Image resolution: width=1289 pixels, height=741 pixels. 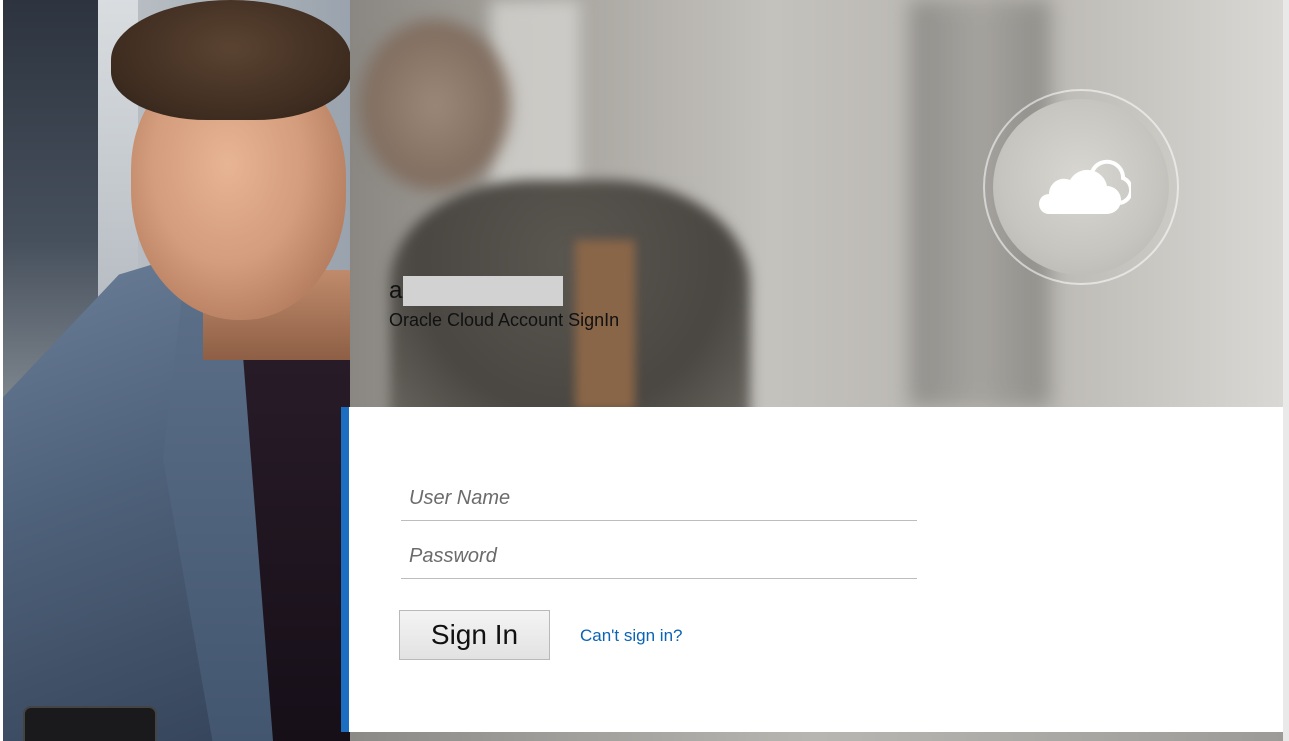 What do you see at coordinates (816, 736) in the screenshot?
I see `bottom-strip` at bounding box center [816, 736].